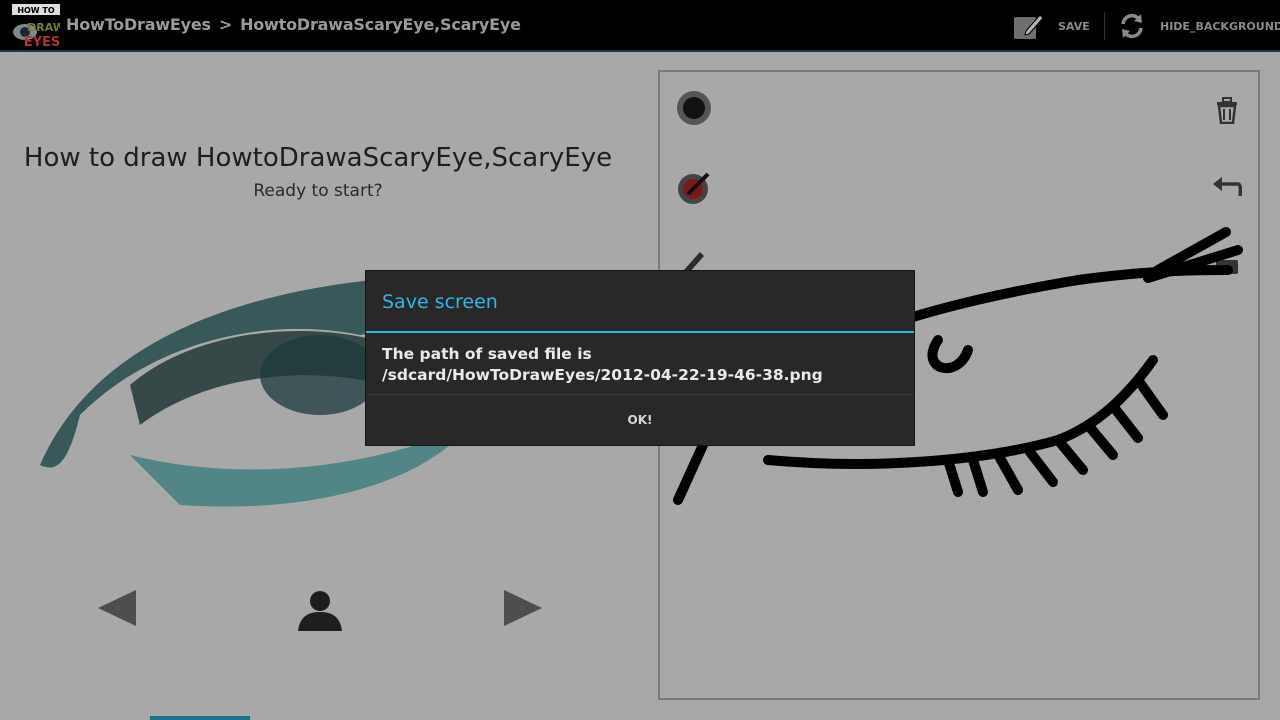 Image resolution: width=1280 pixels, height=720 pixels. What do you see at coordinates (1227, 110) in the screenshot?
I see `trash-icon` at bounding box center [1227, 110].